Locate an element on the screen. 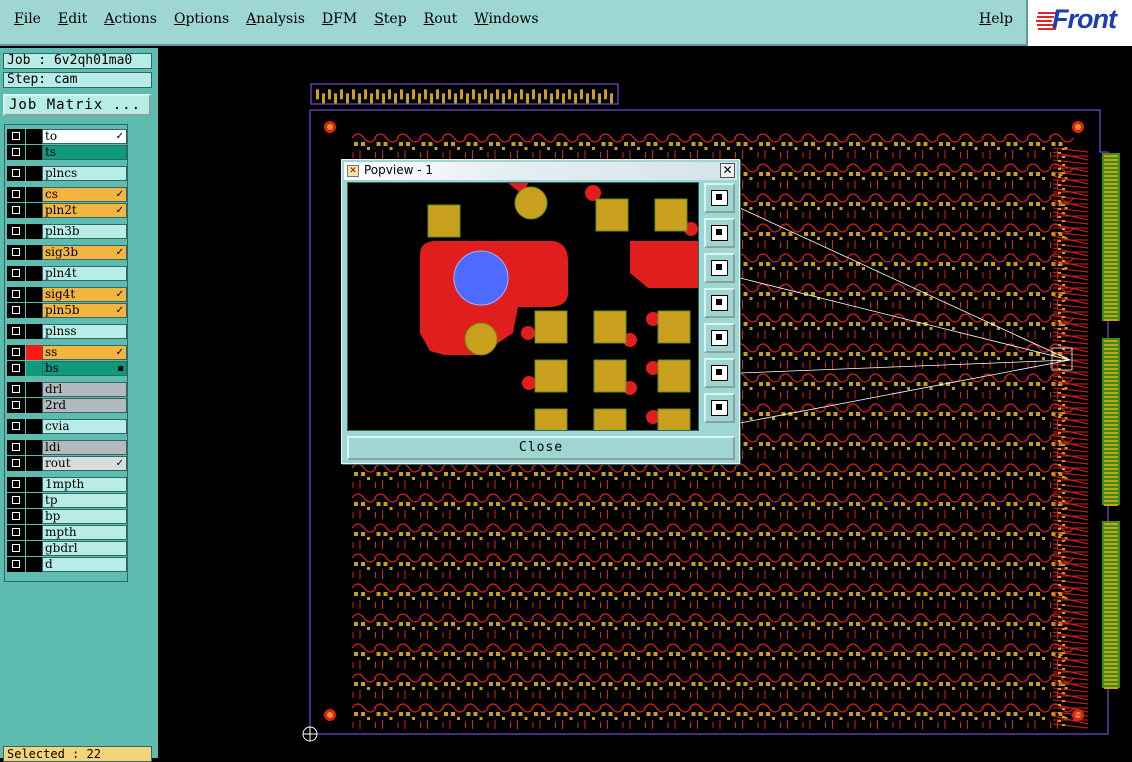 This screenshot has height=762, width=1132. menu-analysis: Analysis is located at coordinates (275, 19).